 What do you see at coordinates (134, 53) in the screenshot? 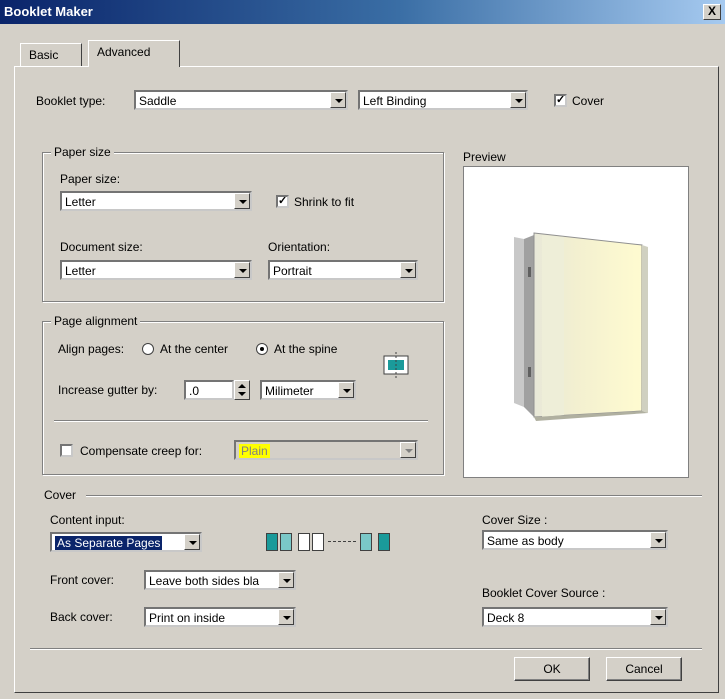
I see `tab-advanced: Advanced` at bounding box center [134, 53].